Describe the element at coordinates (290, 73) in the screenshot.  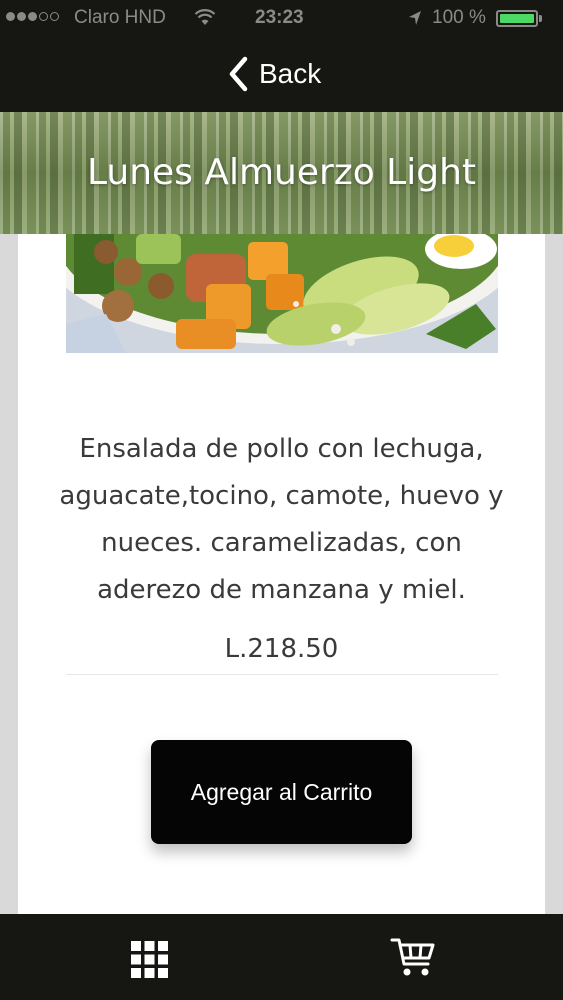
I see `back-button-label: Back` at that location.